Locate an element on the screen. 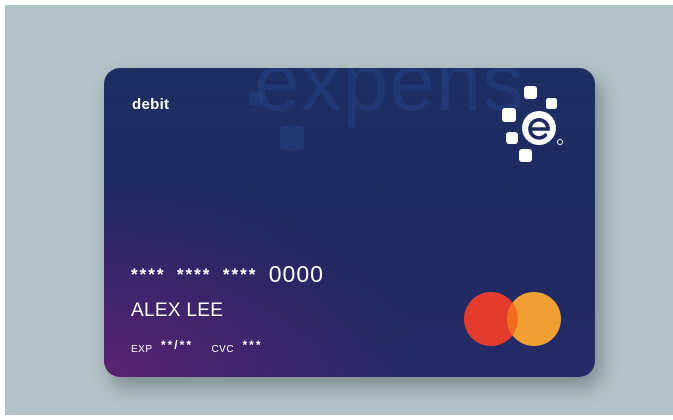 This screenshot has height=420, width=673. expensify-logo-icon is located at coordinates (533, 124).